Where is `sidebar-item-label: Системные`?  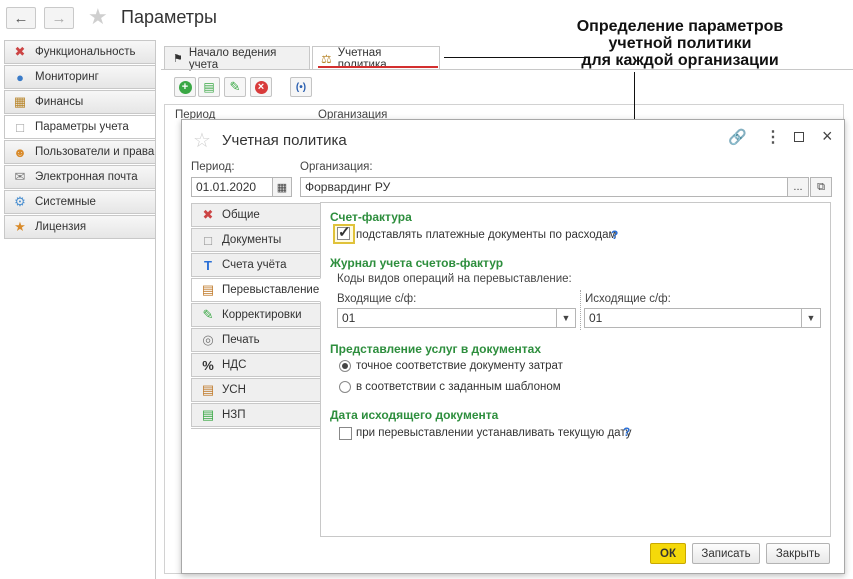 sidebar-item-label: Системные is located at coordinates (65, 202).